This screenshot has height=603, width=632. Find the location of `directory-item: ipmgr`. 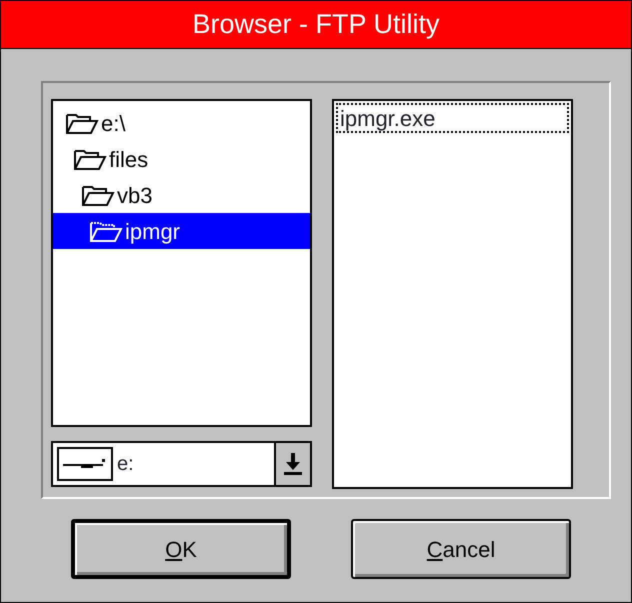

directory-item: ipmgr is located at coordinates (181, 231).